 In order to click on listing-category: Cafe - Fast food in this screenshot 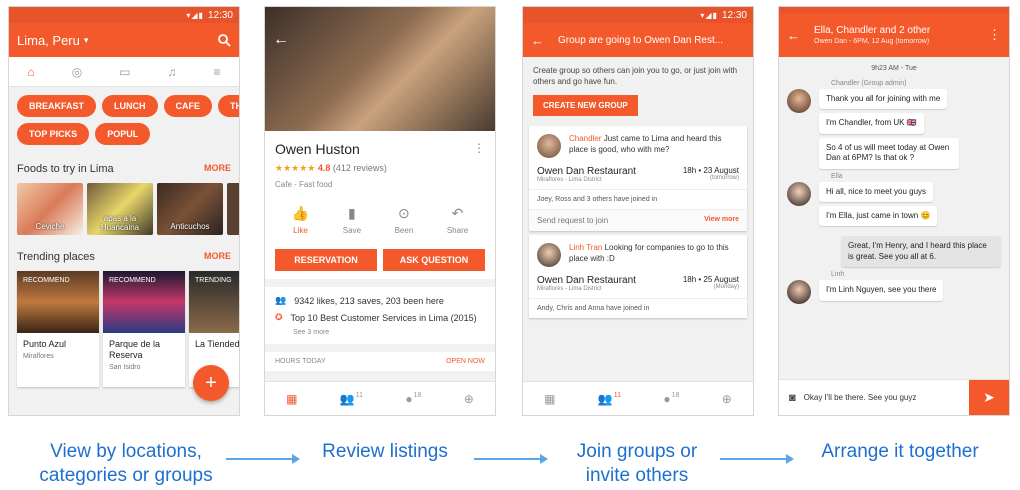, I will do `click(304, 184)`.